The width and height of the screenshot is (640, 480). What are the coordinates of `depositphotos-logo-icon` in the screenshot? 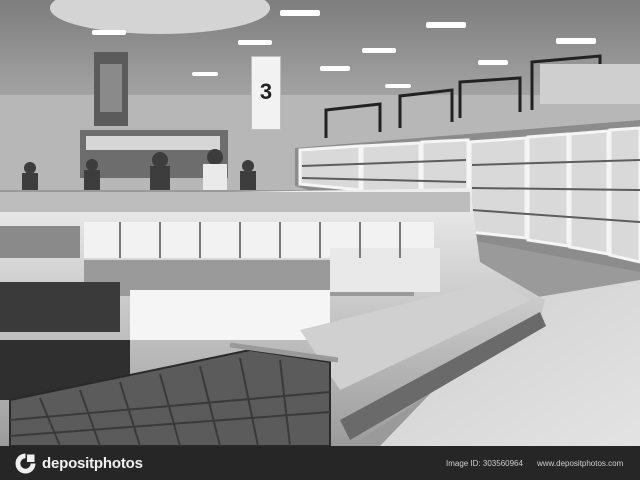 It's located at (25, 462).